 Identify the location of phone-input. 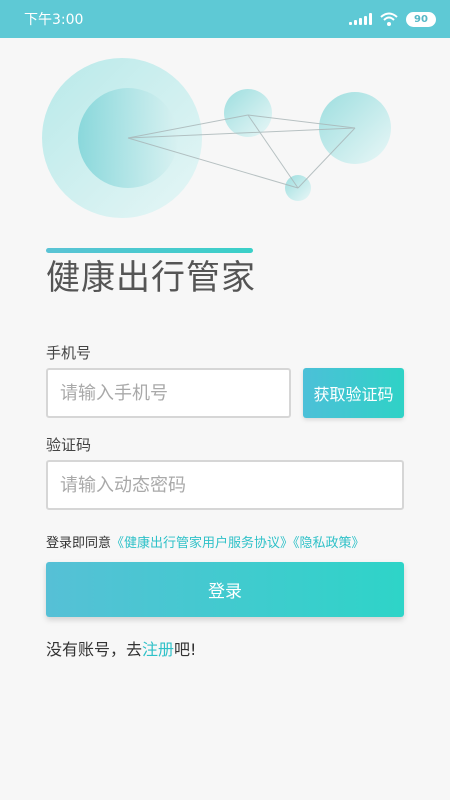
(168, 393).